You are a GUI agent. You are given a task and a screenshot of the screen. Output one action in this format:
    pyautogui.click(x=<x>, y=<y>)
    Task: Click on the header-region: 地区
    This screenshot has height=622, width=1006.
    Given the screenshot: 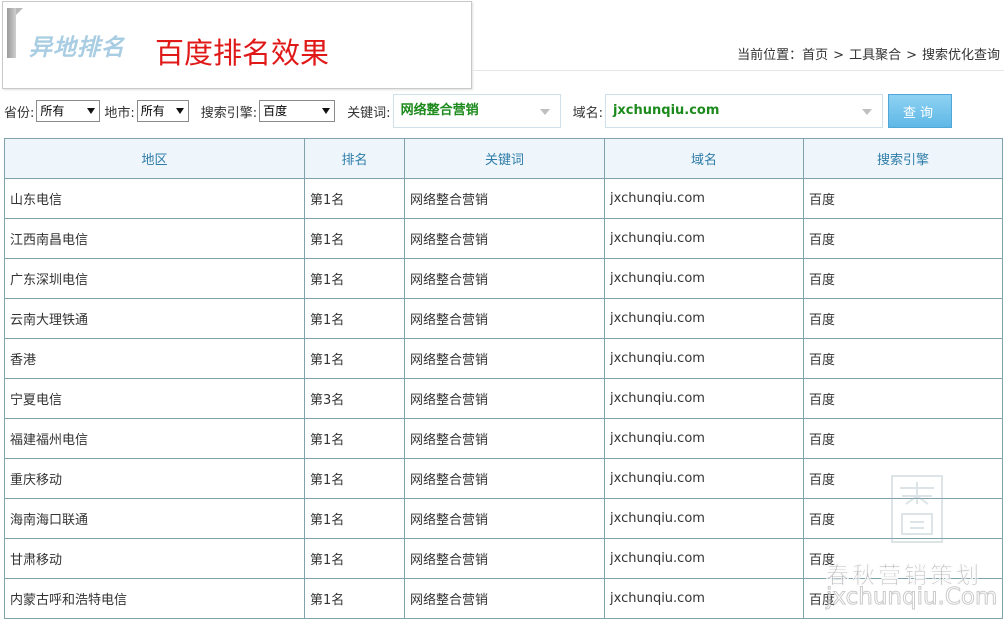 What is the action you would take?
    pyautogui.click(x=154, y=158)
    